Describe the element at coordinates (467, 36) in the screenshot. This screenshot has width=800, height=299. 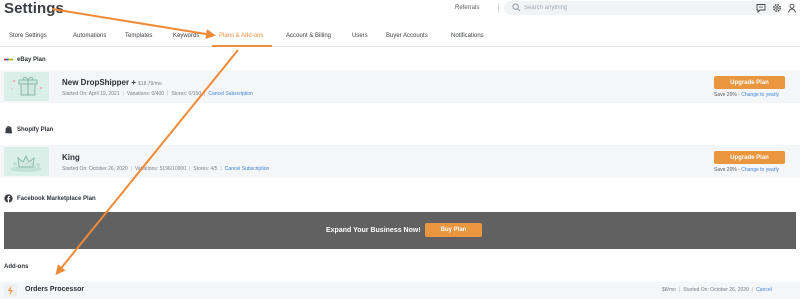
I see `tab-notifications: Notifications` at that location.